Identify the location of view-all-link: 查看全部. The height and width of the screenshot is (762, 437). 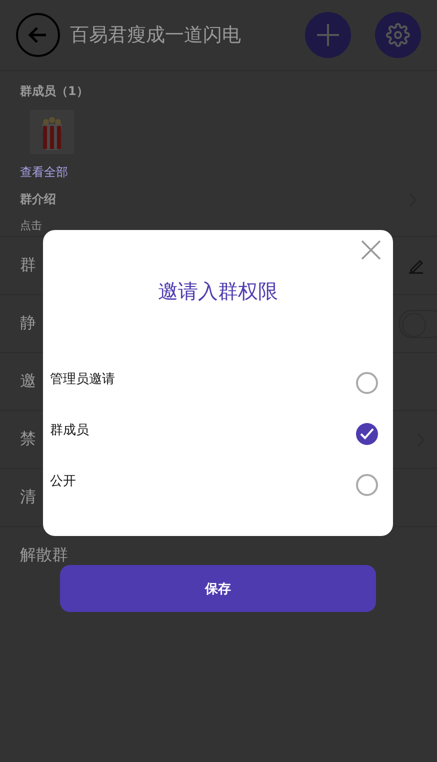
(44, 172).